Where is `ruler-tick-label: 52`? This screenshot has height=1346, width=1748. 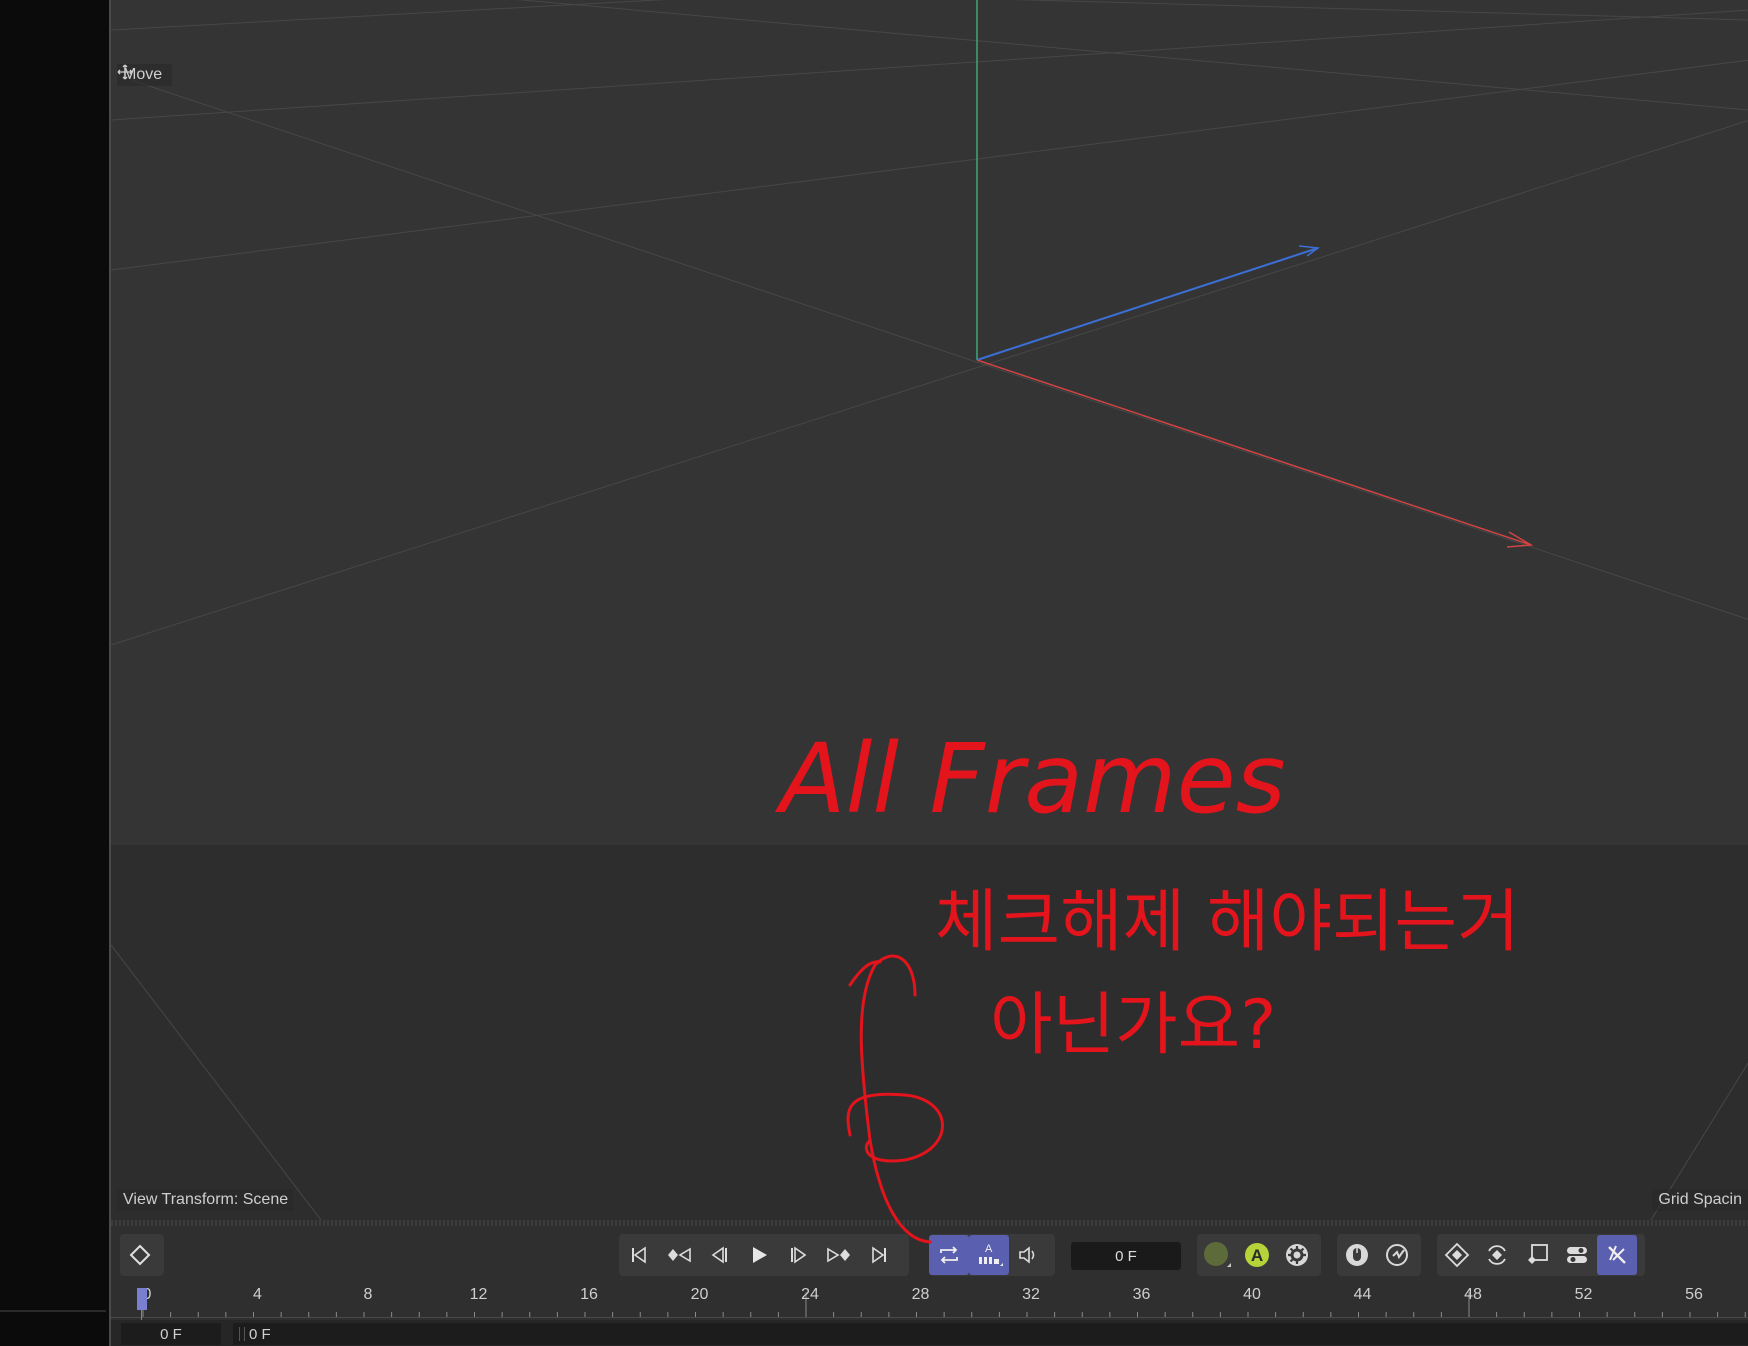
ruler-tick-label: 52 is located at coordinates (1583, 1294).